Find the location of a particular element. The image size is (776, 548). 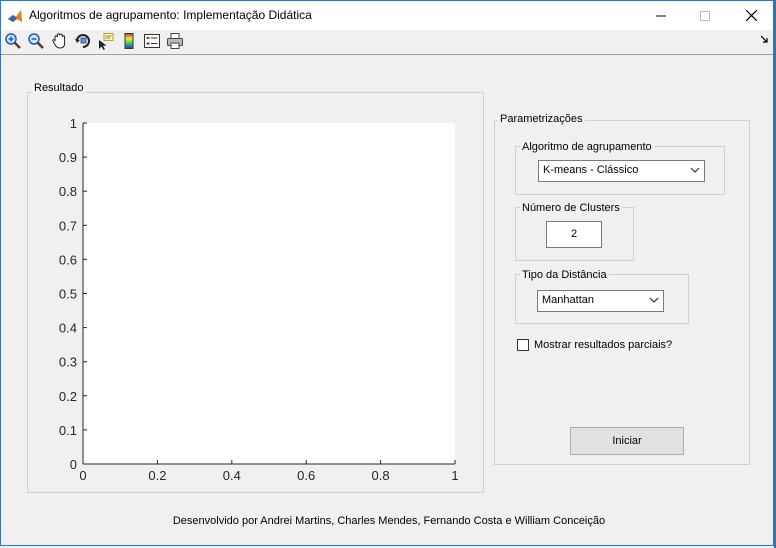

y-tick-label: 0.1 is located at coordinates (68, 430).